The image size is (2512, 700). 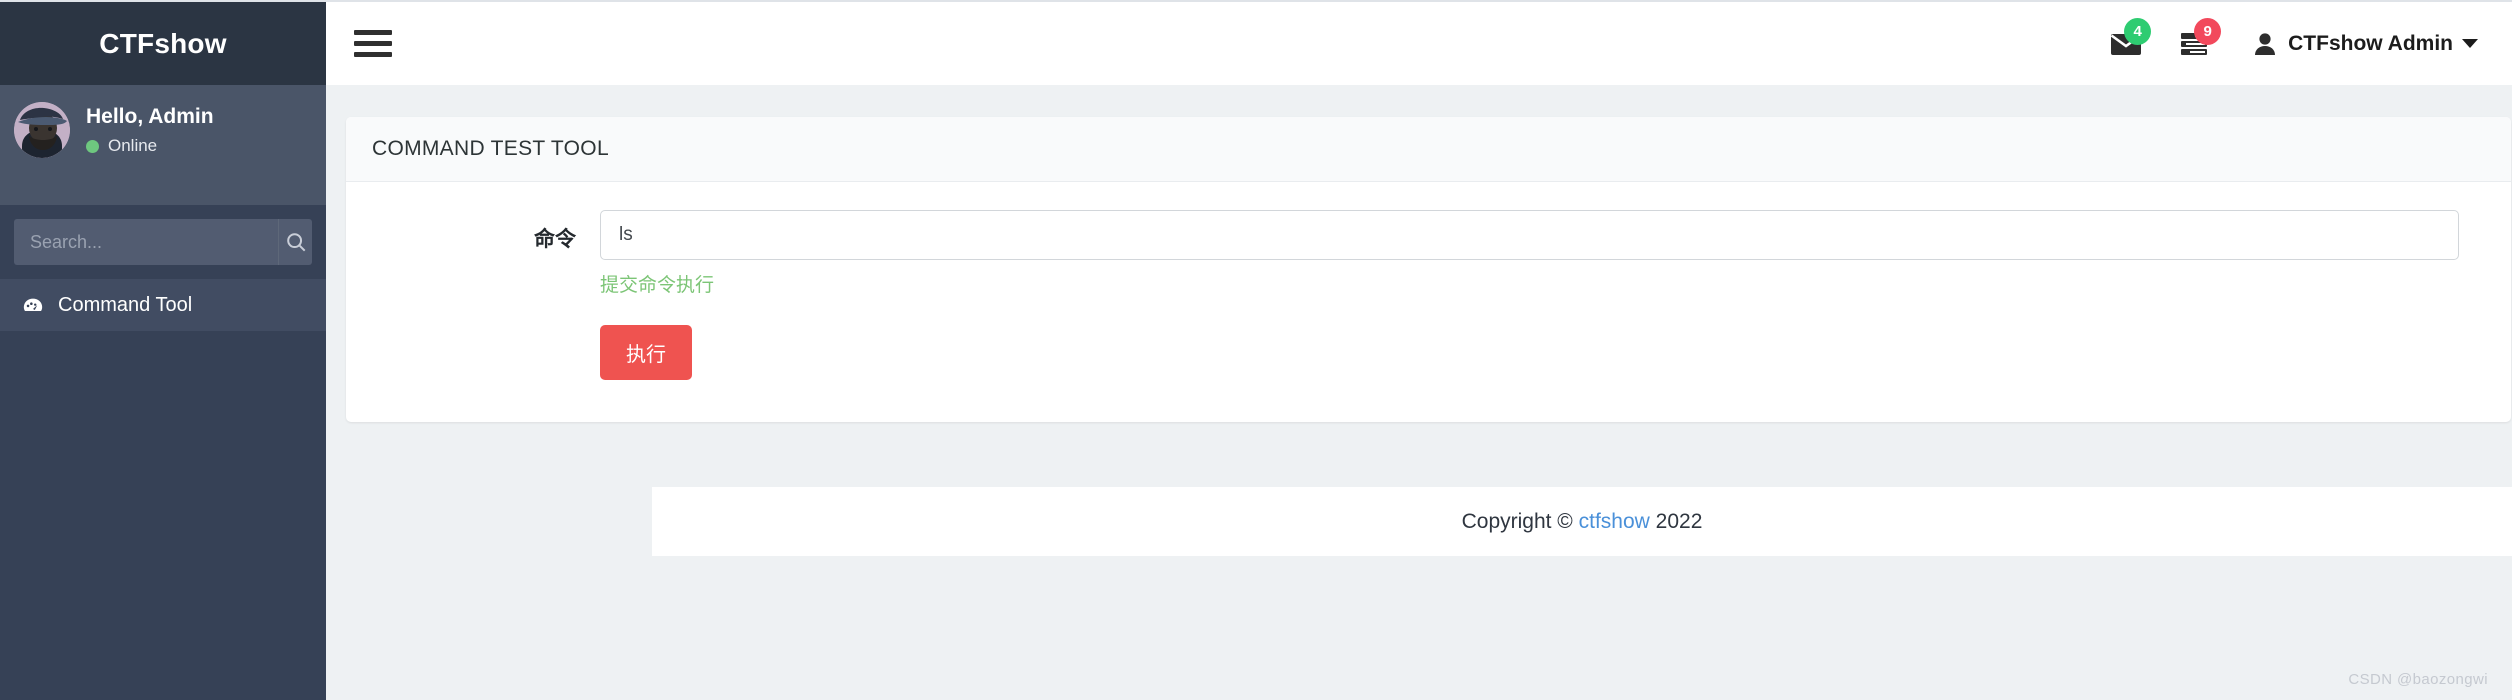 I want to click on messages-button: 4, so click(x=2131, y=37).